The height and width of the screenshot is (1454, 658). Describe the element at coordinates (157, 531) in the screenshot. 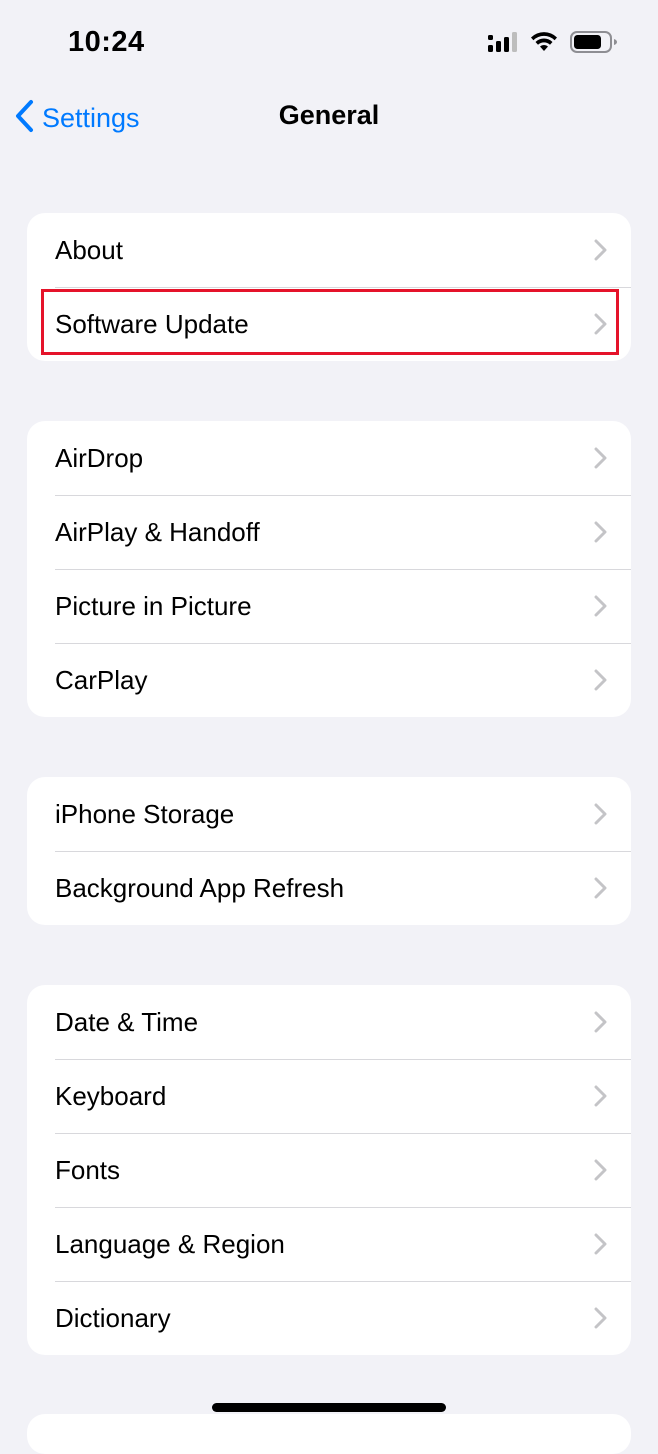

I see `row-label: AirPlay & Handoff` at that location.